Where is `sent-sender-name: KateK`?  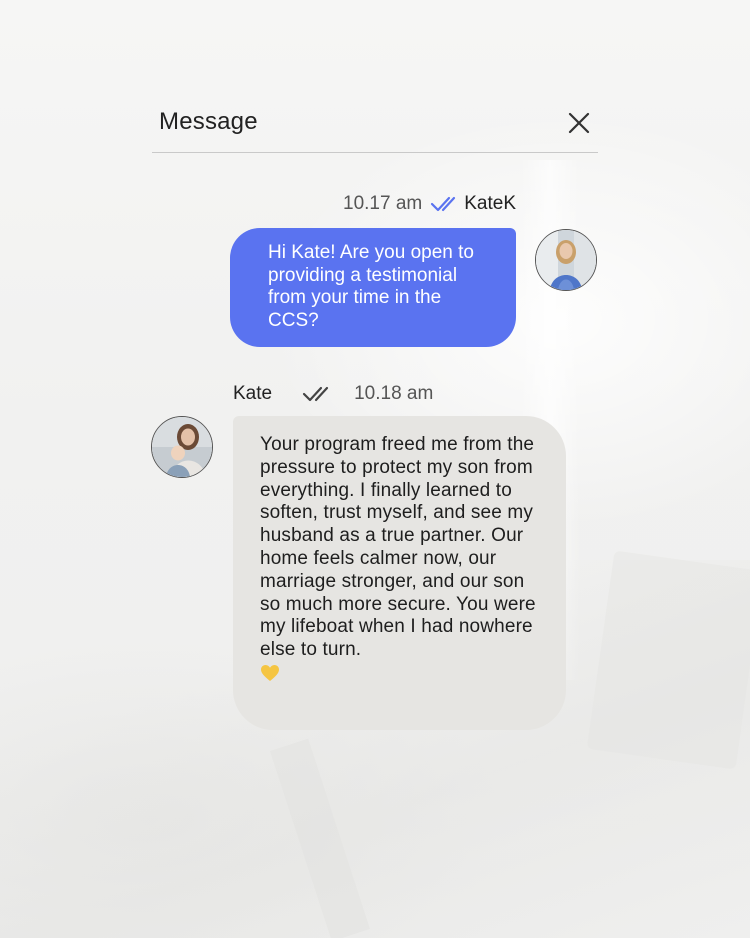 sent-sender-name: KateK is located at coordinates (490, 203).